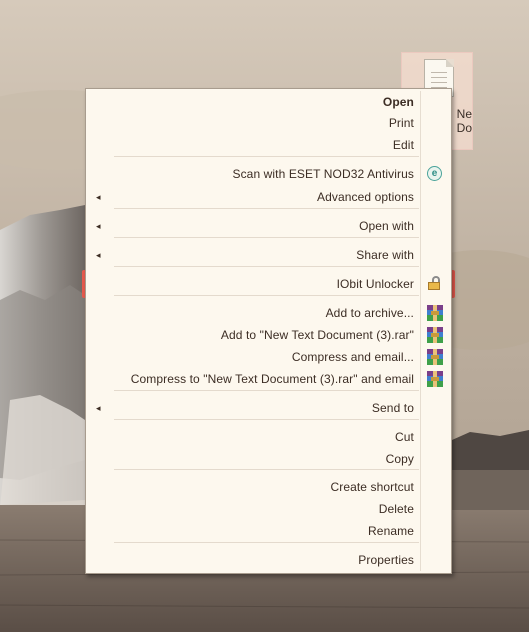 Image resolution: width=529 pixels, height=632 pixels. Describe the element at coordinates (404, 437) in the screenshot. I see `menu-item-label: Cut` at that location.